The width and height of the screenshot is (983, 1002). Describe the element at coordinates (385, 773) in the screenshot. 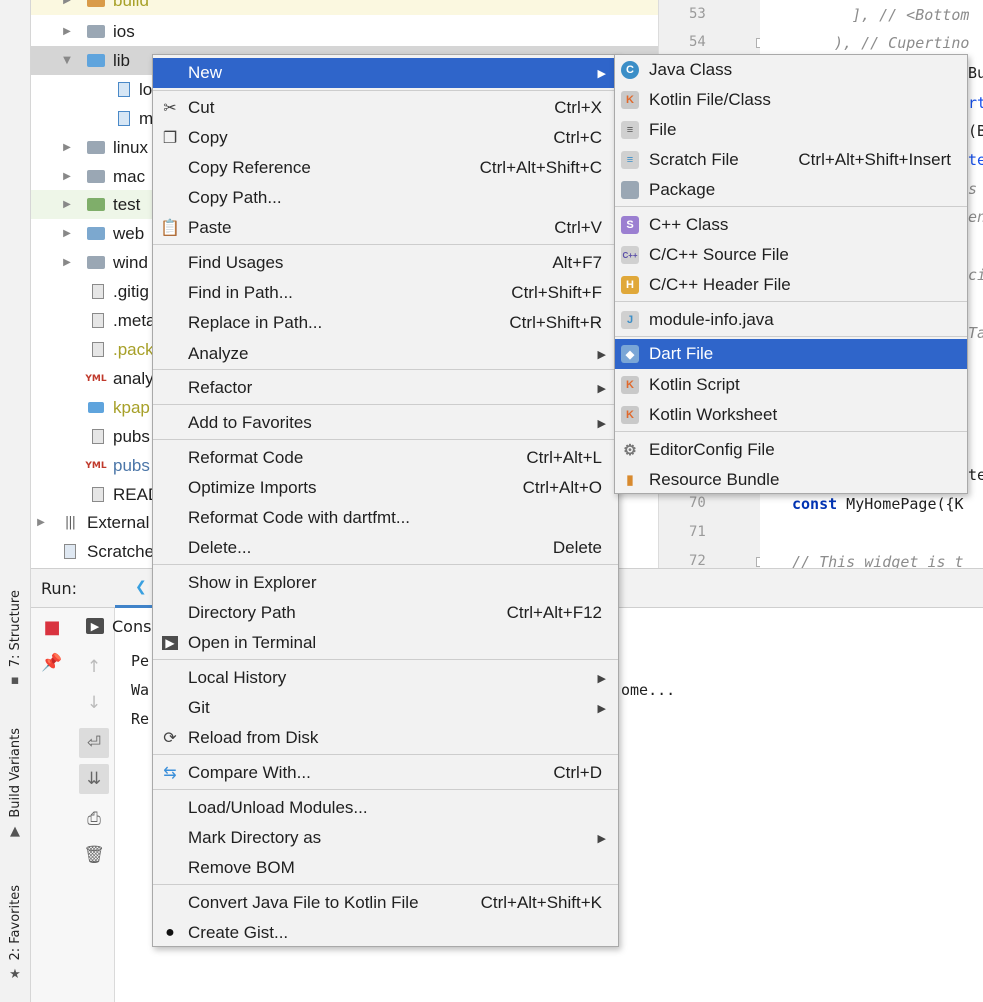

I see `menu-item-compare-with: ⇆ Compare With... Ctrl+D` at that location.